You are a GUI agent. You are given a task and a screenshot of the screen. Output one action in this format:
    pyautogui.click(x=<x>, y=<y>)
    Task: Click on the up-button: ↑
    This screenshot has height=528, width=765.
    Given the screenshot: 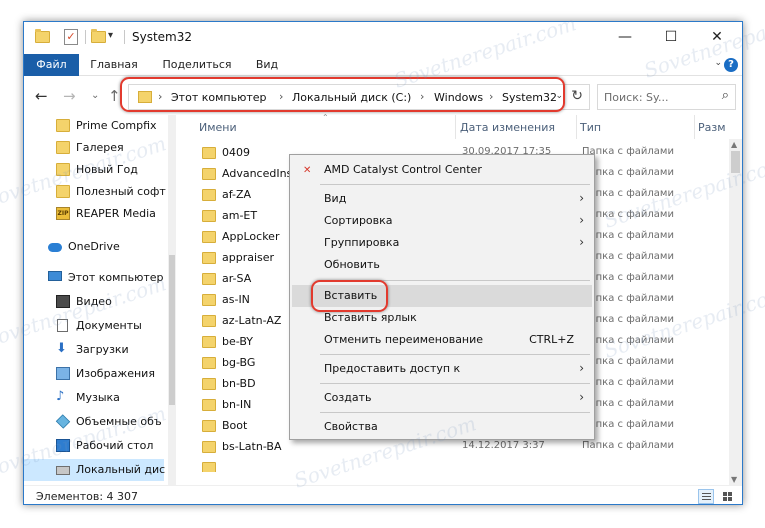 What is the action you would take?
    pyautogui.click(x=114, y=96)
    